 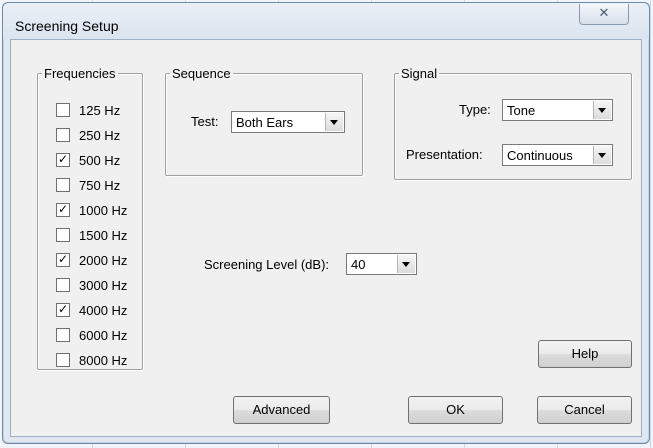 I want to click on window-title: Screening Setup, so click(x=67, y=26).